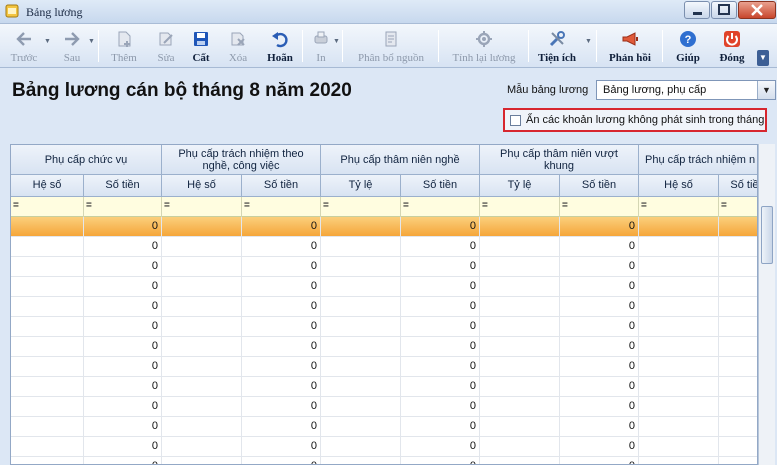  Describe the element at coordinates (391, 47) in the screenshot. I see `allocate-source-button: Phân bổ nguồn` at that location.